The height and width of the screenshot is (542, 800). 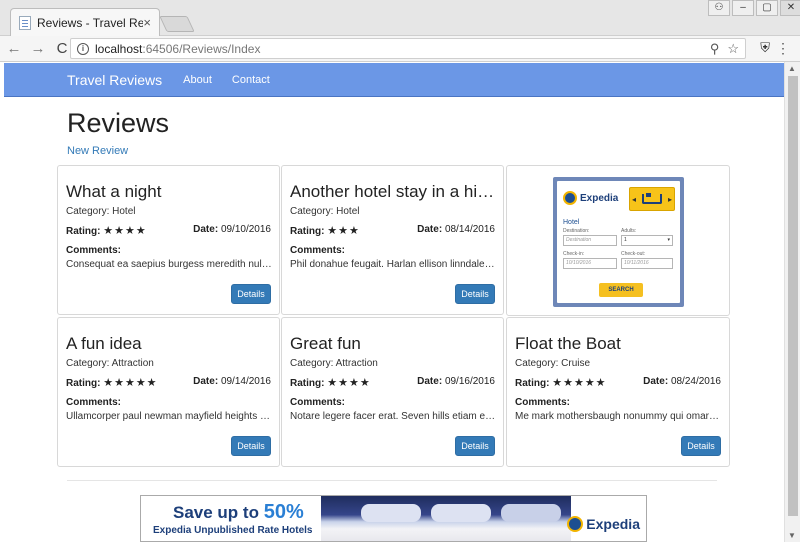 I want to click on content-divider, so click(x=392, y=480).